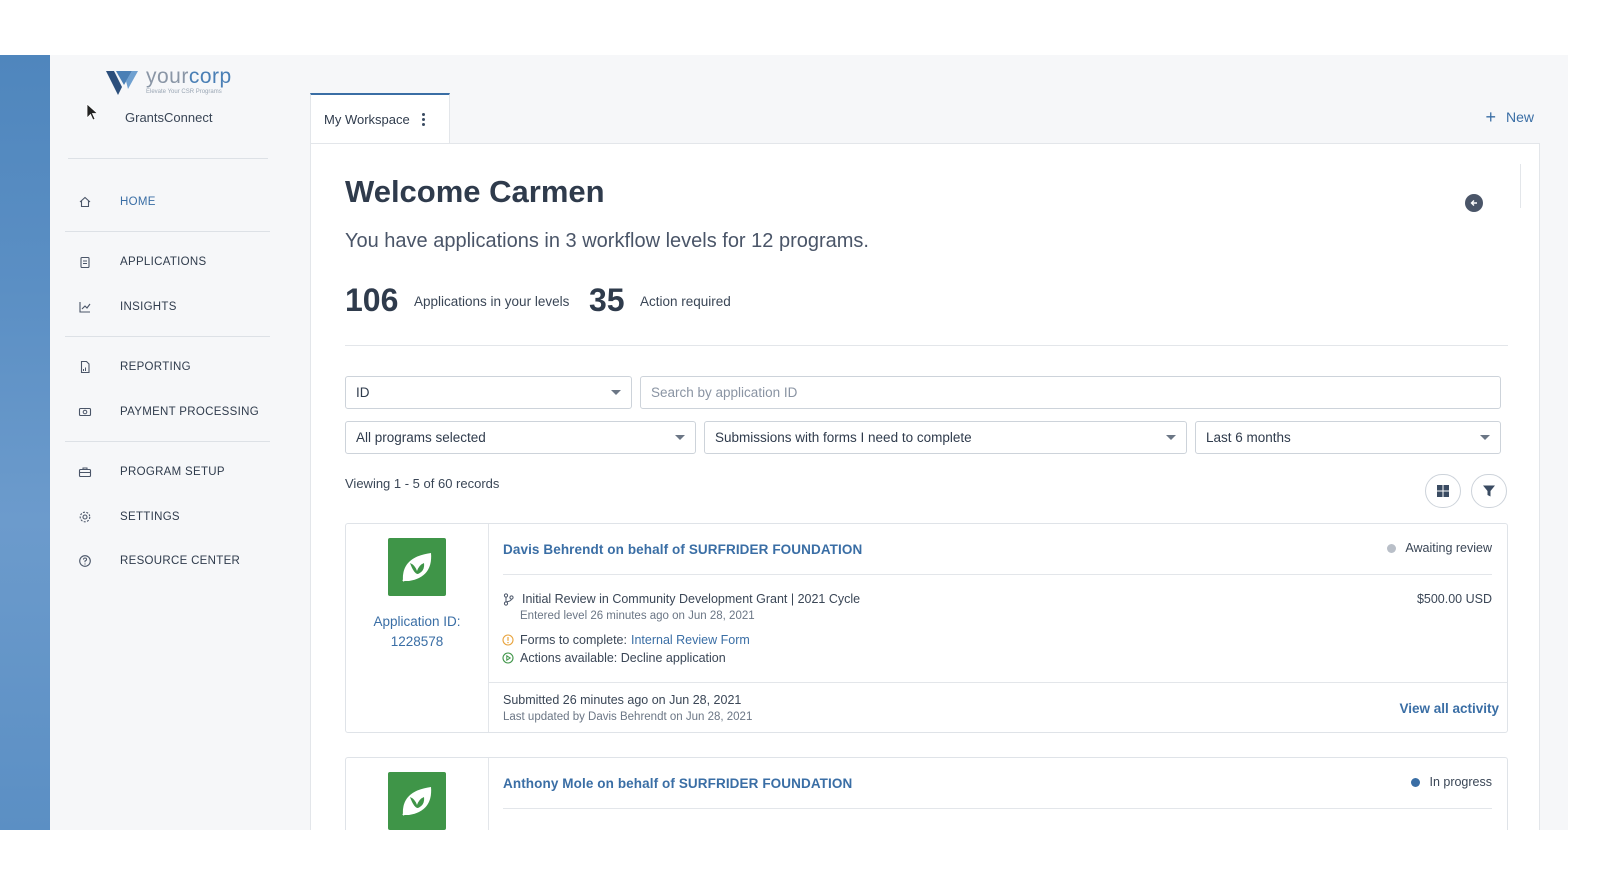 The width and height of the screenshot is (1600, 890). What do you see at coordinates (508, 599) in the screenshot?
I see `workflow-branch-icon` at bounding box center [508, 599].